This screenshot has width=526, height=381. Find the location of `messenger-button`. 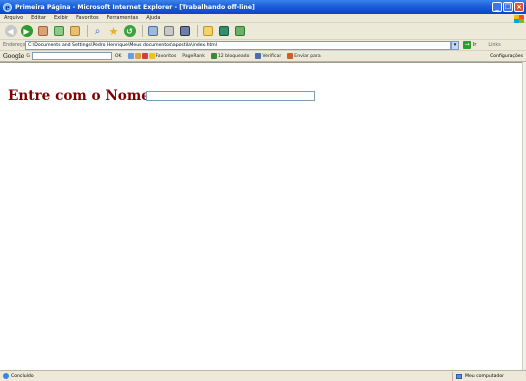

messenger-button is located at coordinates (239, 31).